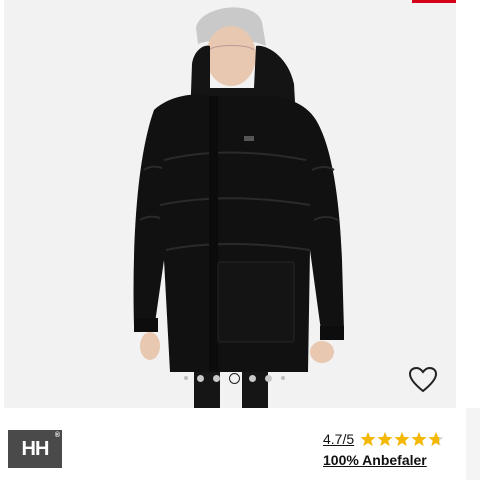 Image resolution: width=480 pixels, height=480 pixels. I want to click on registered-mark: ®, so click(57, 435).